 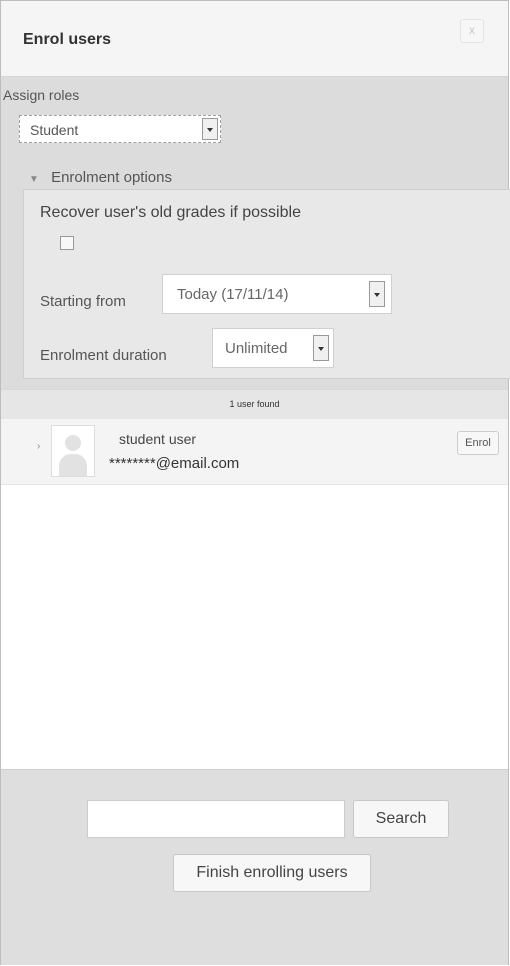 What do you see at coordinates (478, 443) in the screenshot?
I see `enrol-button: Enrol` at bounding box center [478, 443].